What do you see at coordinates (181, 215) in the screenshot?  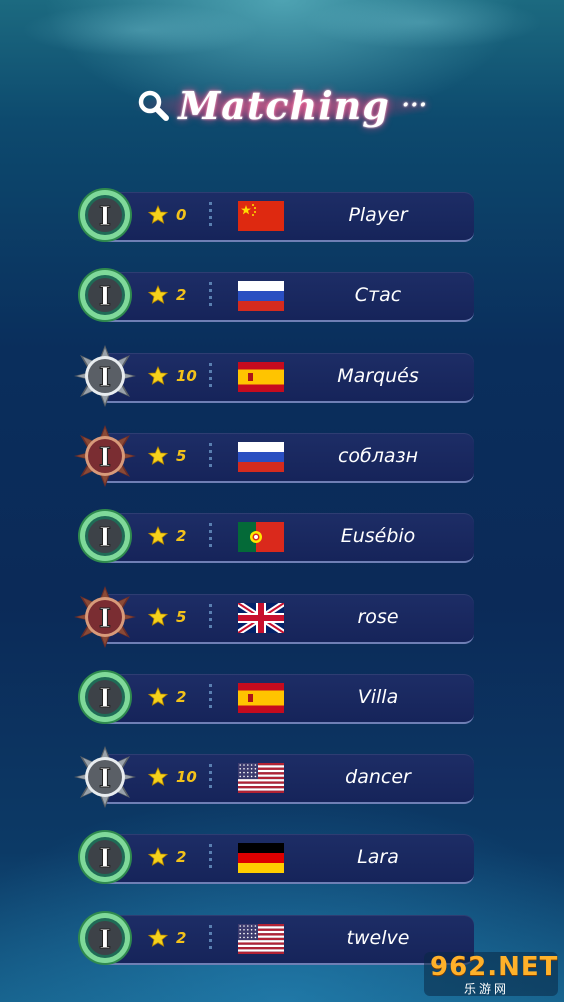 I see `star-count: 0` at bounding box center [181, 215].